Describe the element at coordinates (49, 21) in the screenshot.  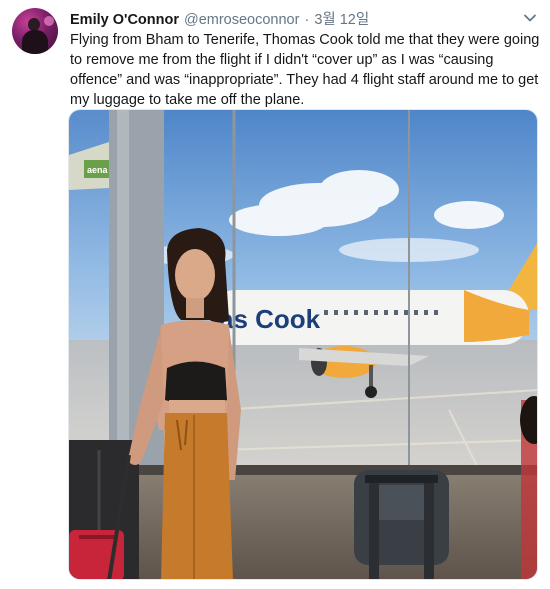
I see `avatar-light` at that location.